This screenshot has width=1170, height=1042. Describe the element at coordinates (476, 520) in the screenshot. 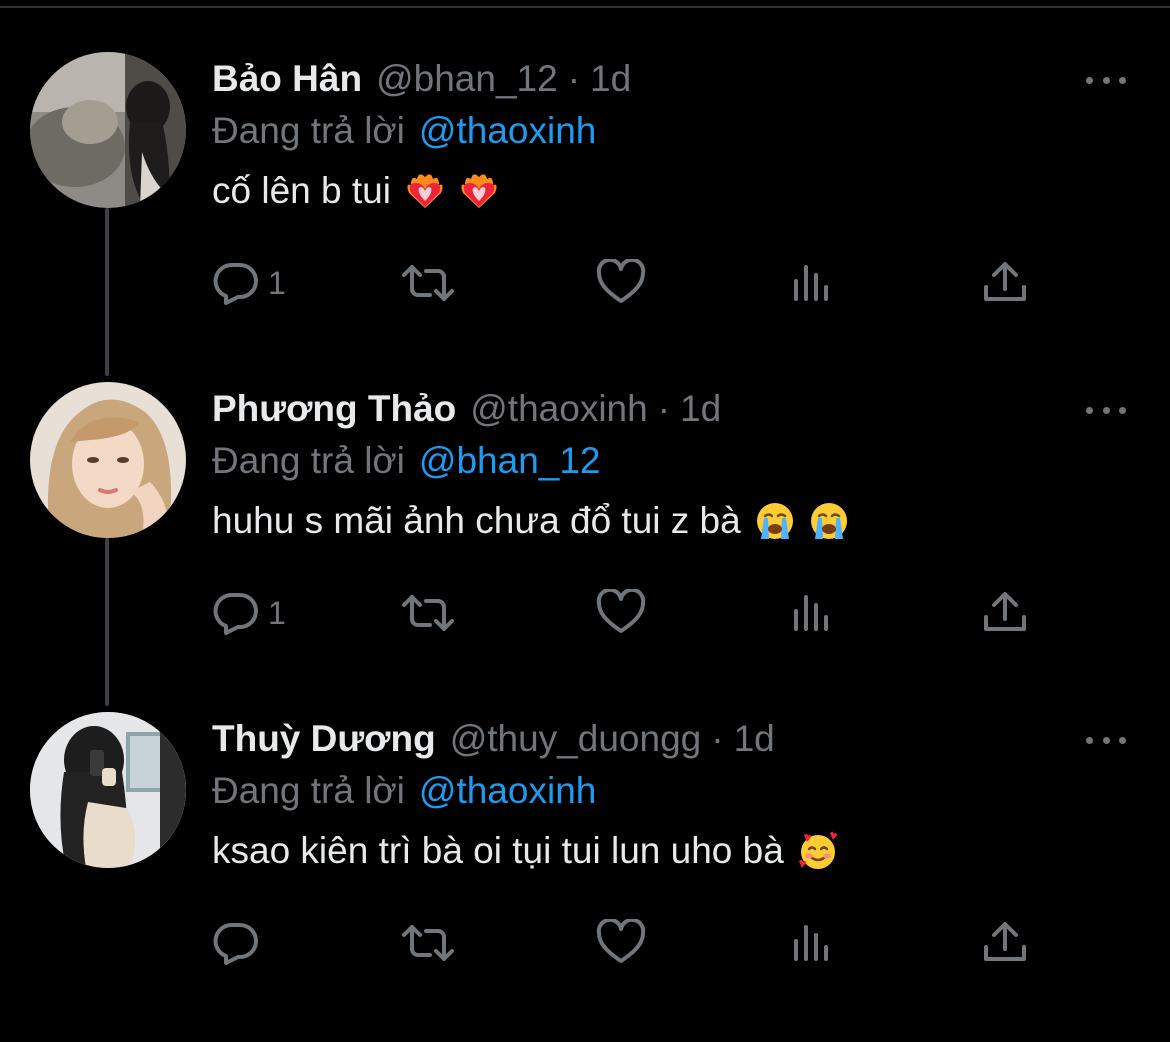

I see `tweet-text-content: huhu s mãi ảnh chưa đổ tui z bà` at that location.